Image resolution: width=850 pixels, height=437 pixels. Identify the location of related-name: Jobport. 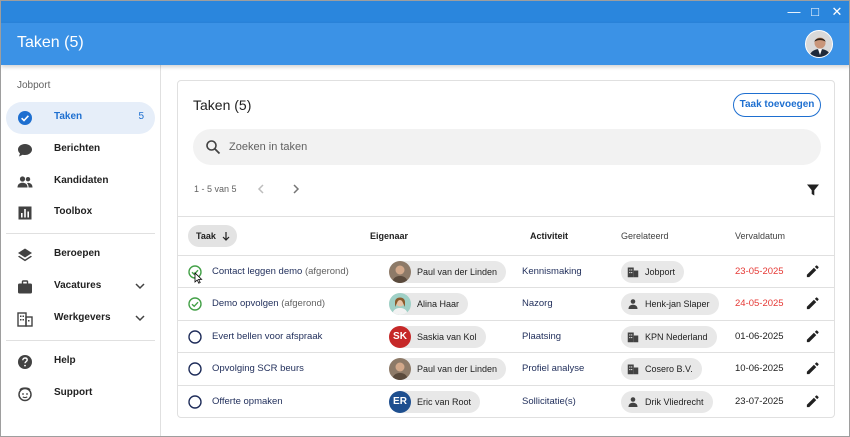
(660, 272).